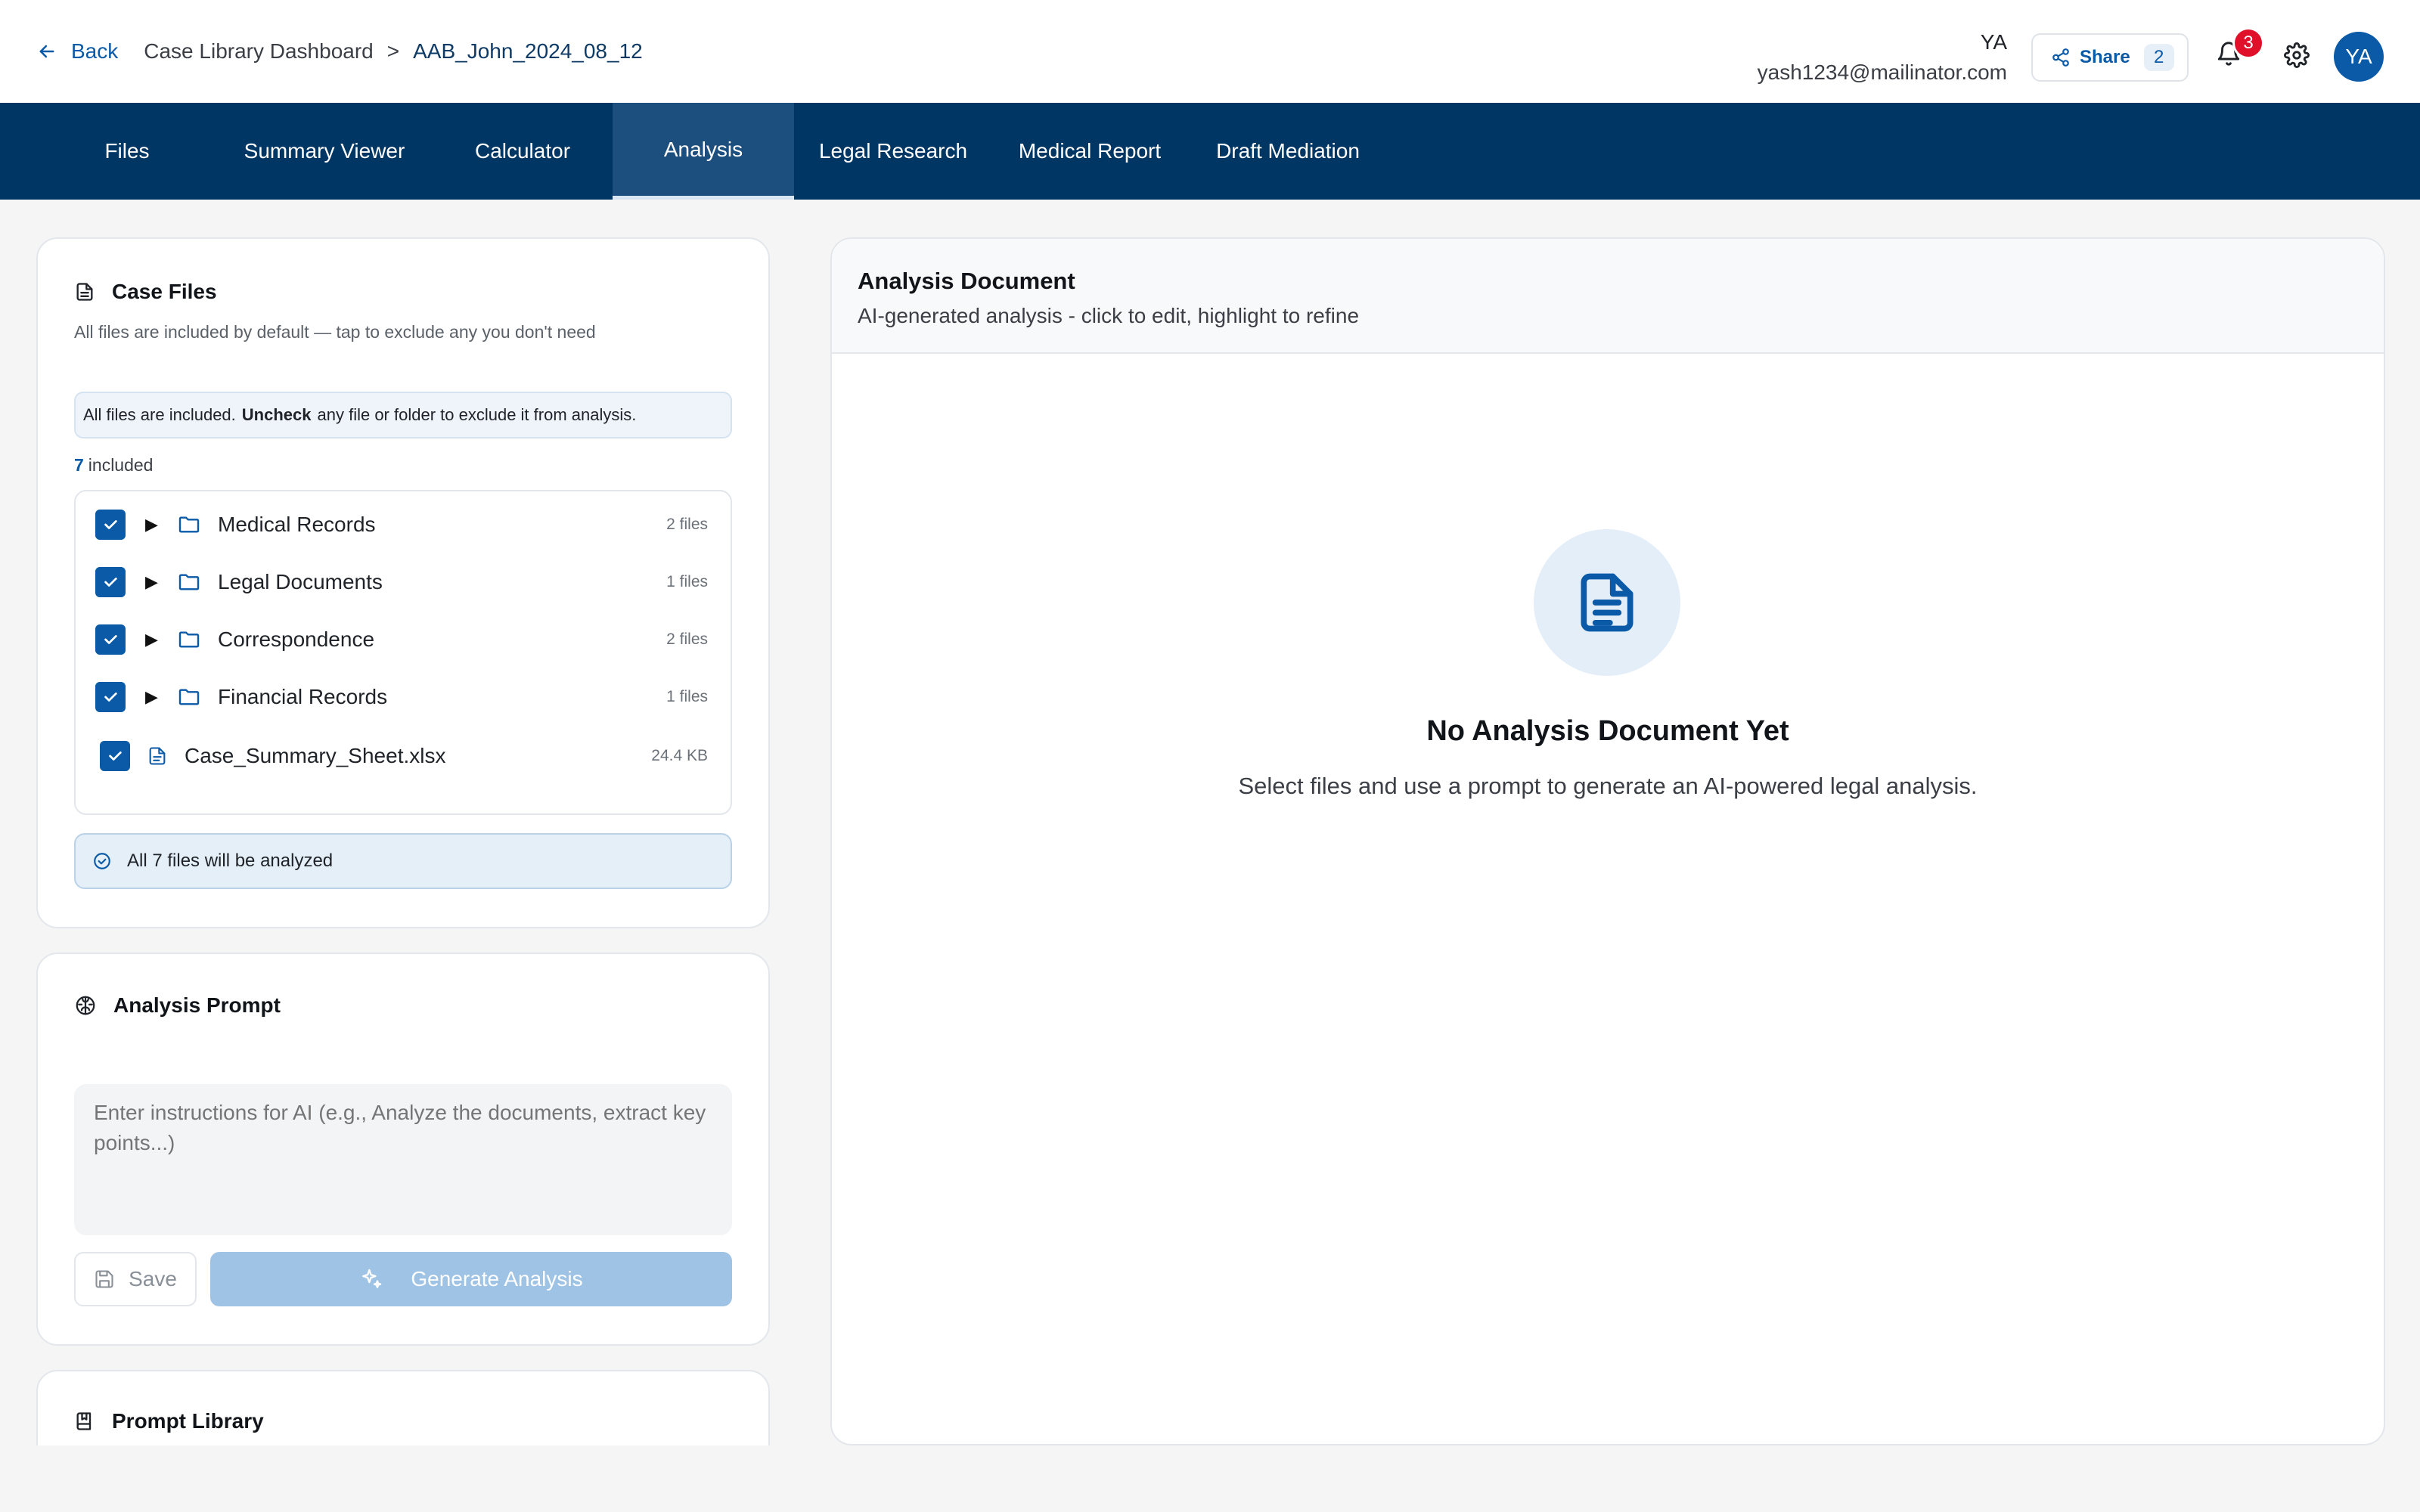  What do you see at coordinates (276, 414) in the screenshot?
I see `include-note-bold: Uncheck` at bounding box center [276, 414].